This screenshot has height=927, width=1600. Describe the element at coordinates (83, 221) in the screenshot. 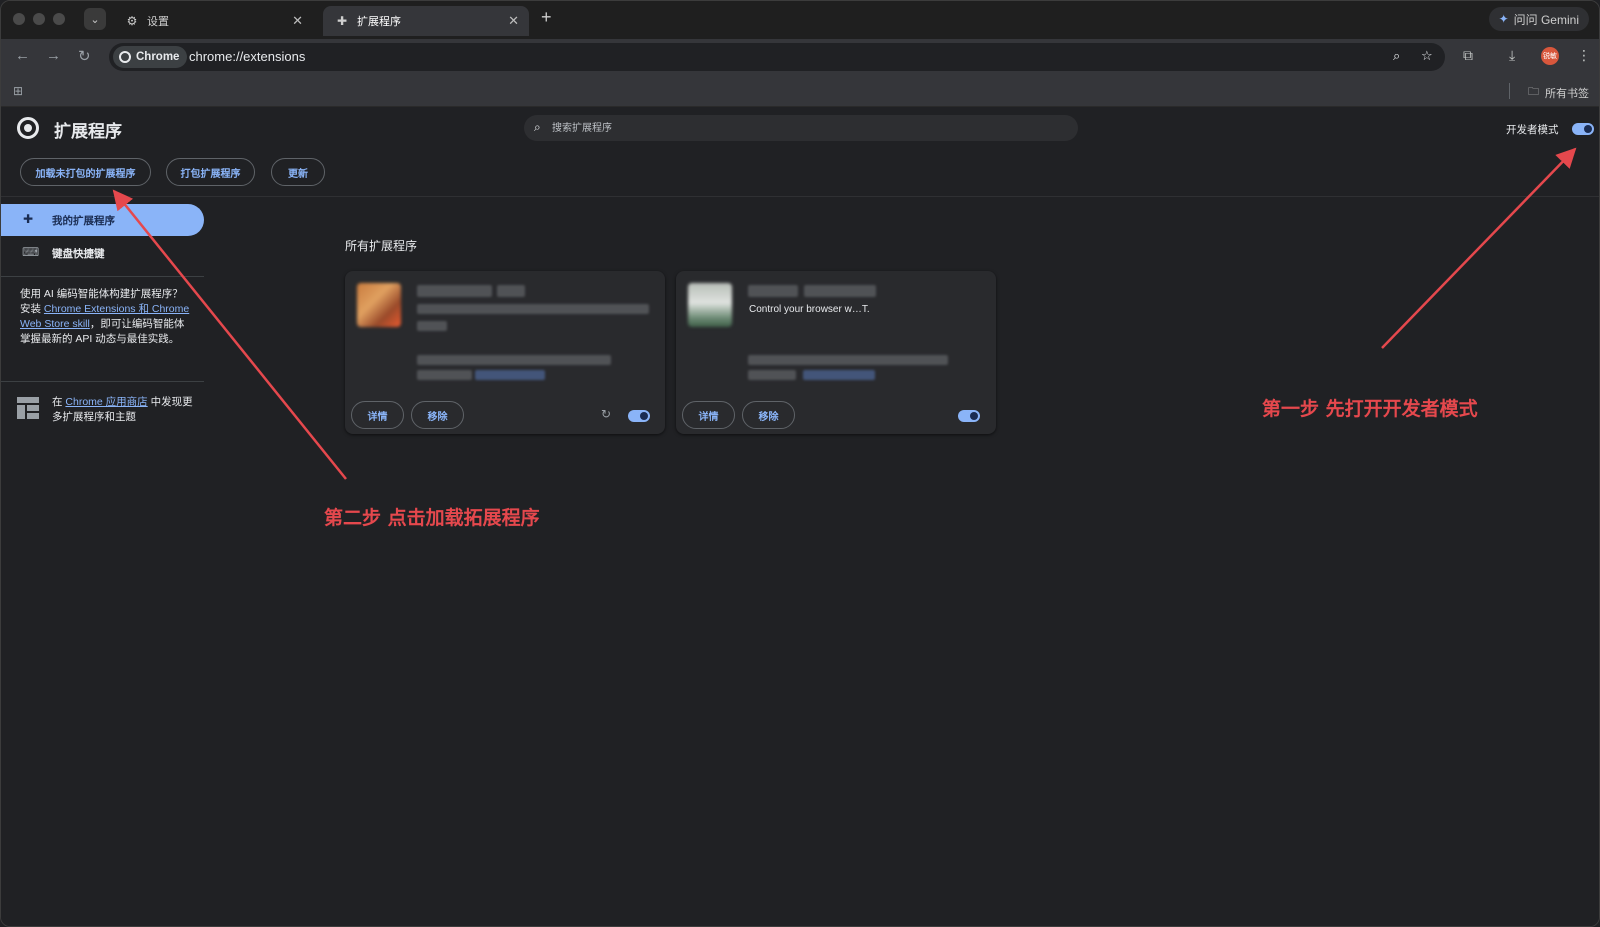

I see `sidebar-item-label: 我的扩展程序` at that location.